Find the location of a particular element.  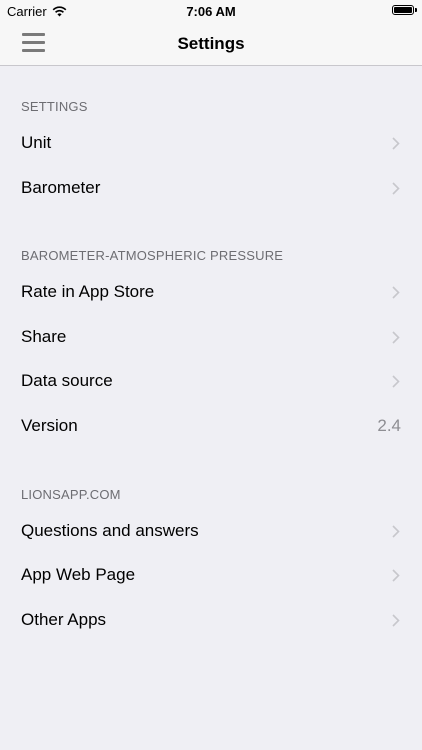

row-label: Unit is located at coordinates (36, 142).